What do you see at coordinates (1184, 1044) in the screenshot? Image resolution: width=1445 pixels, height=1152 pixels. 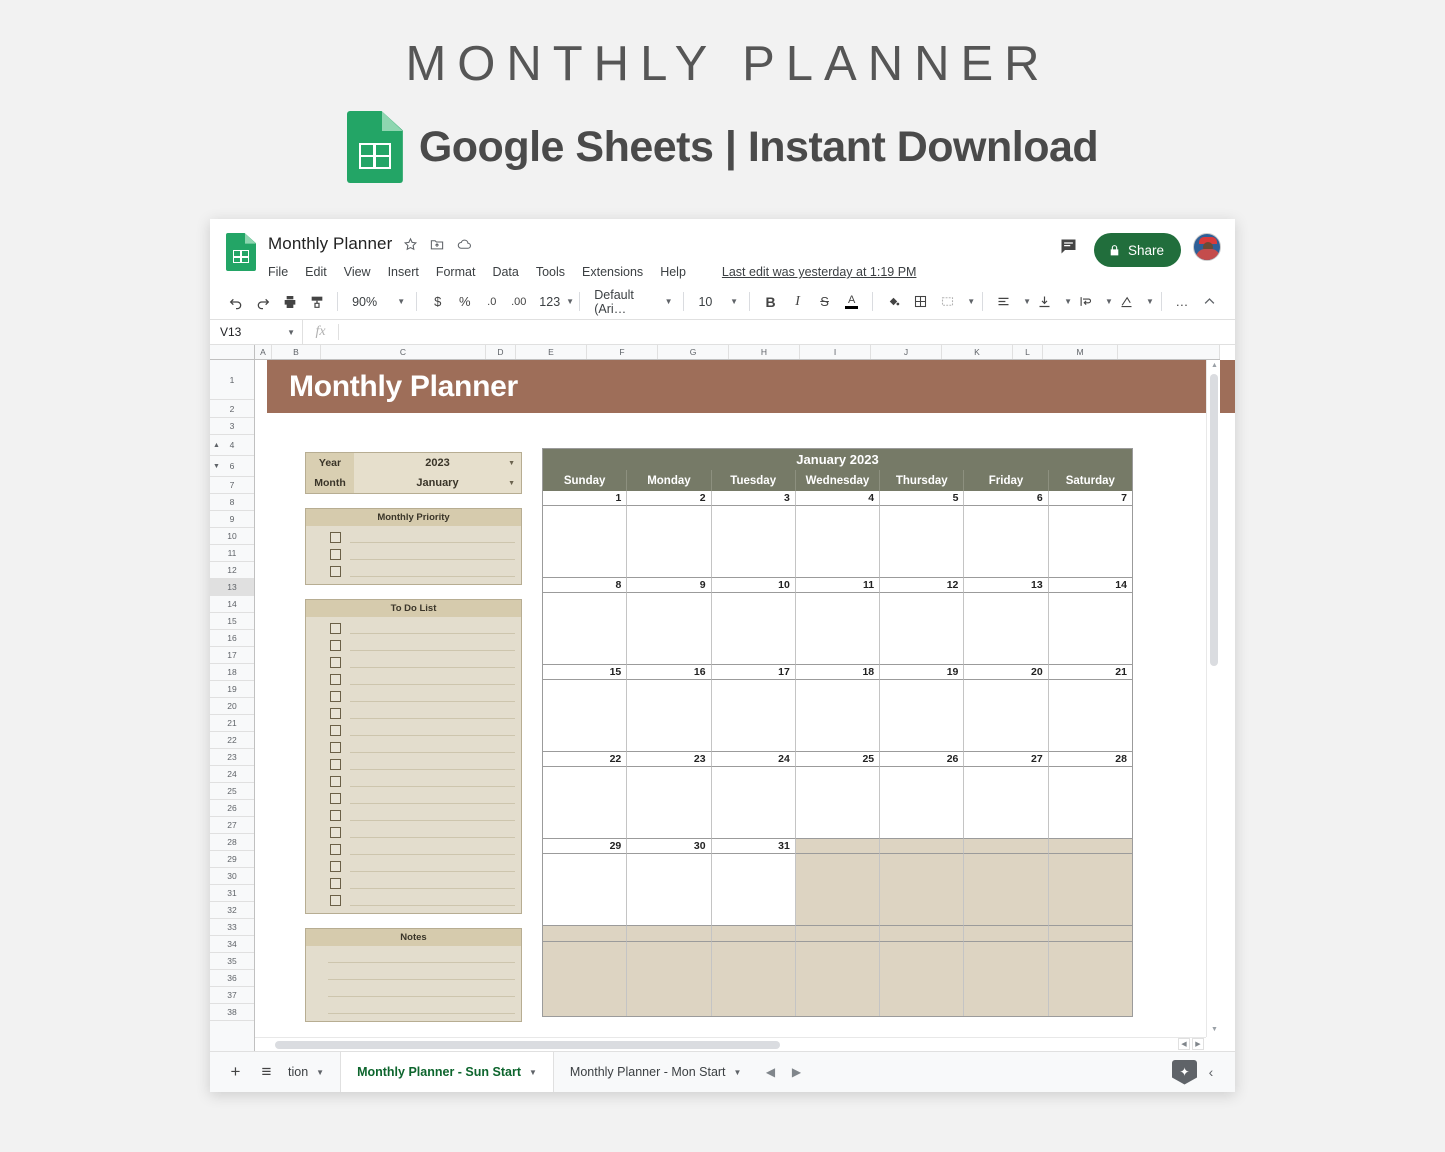 I see `nav-left-icon: ◀` at bounding box center [1184, 1044].